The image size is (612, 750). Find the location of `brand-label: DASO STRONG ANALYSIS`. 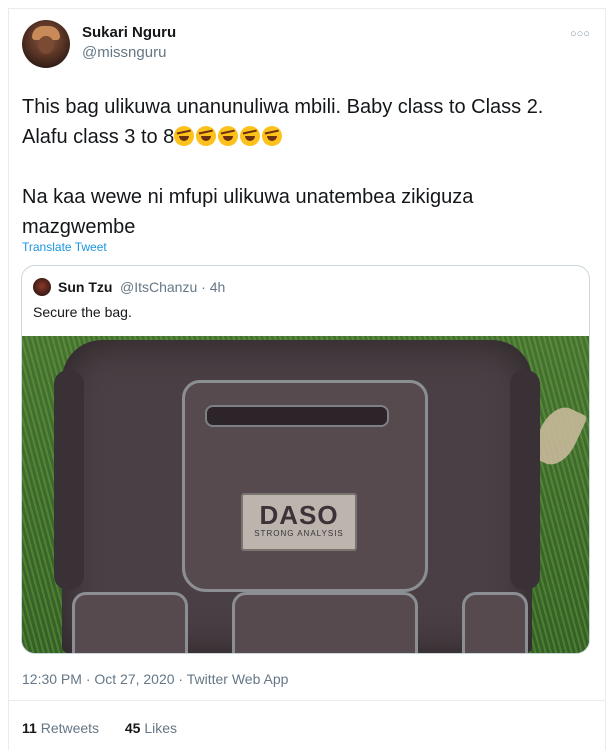

brand-label: DASO STRONG ANALYSIS is located at coordinates (299, 522).